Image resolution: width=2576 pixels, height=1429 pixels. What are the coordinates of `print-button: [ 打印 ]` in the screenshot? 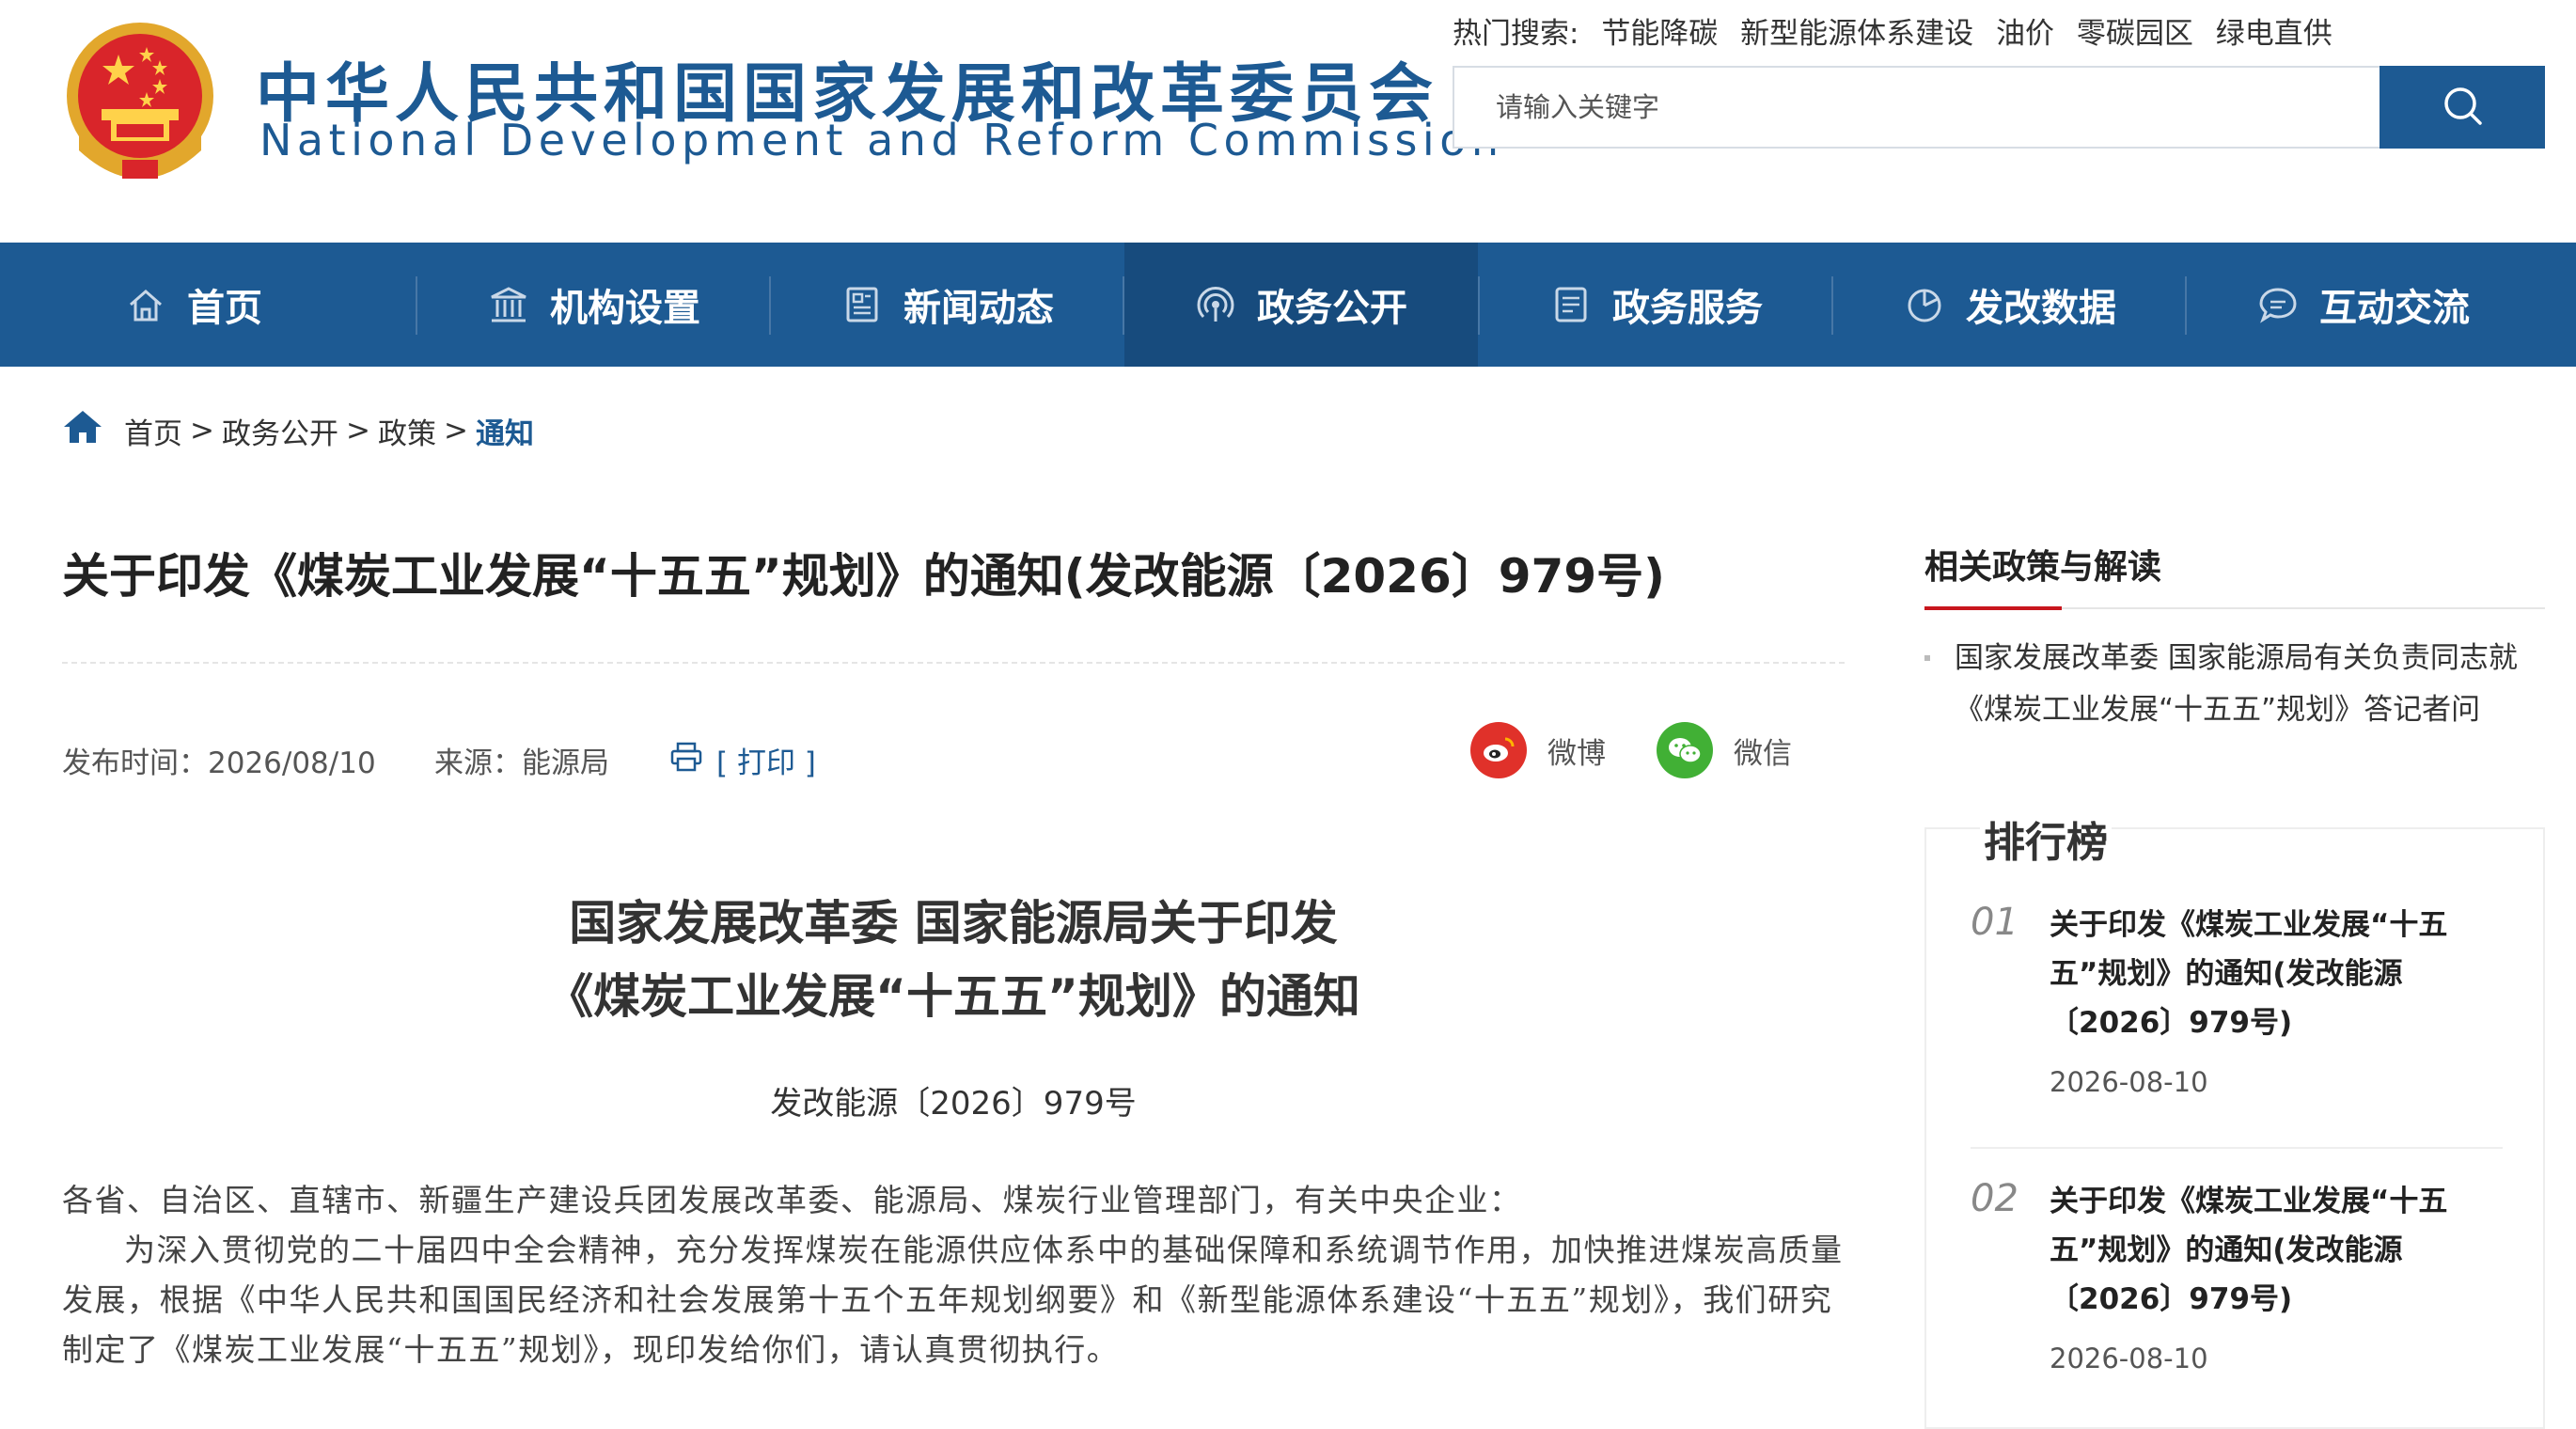 It's located at (743, 760).